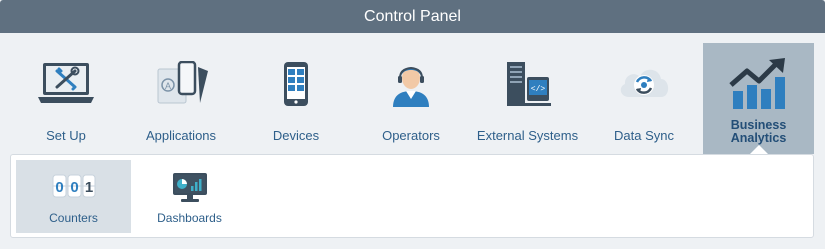 Image resolution: width=825 pixels, height=249 pixels. I want to click on subtab-dashboards: Dashboards, so click(189, 196).